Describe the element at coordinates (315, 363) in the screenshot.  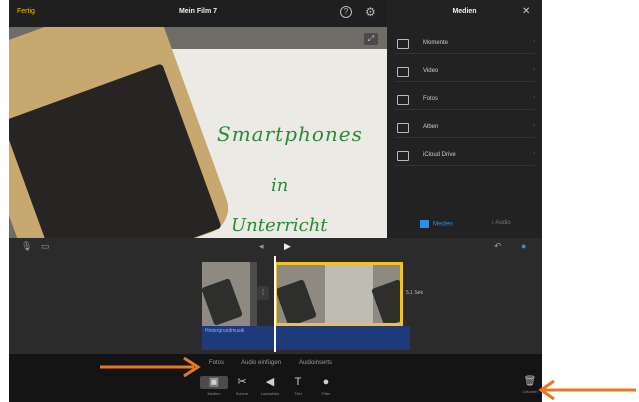
I see `tab-audio-inserts: Audioinserts` at that location.